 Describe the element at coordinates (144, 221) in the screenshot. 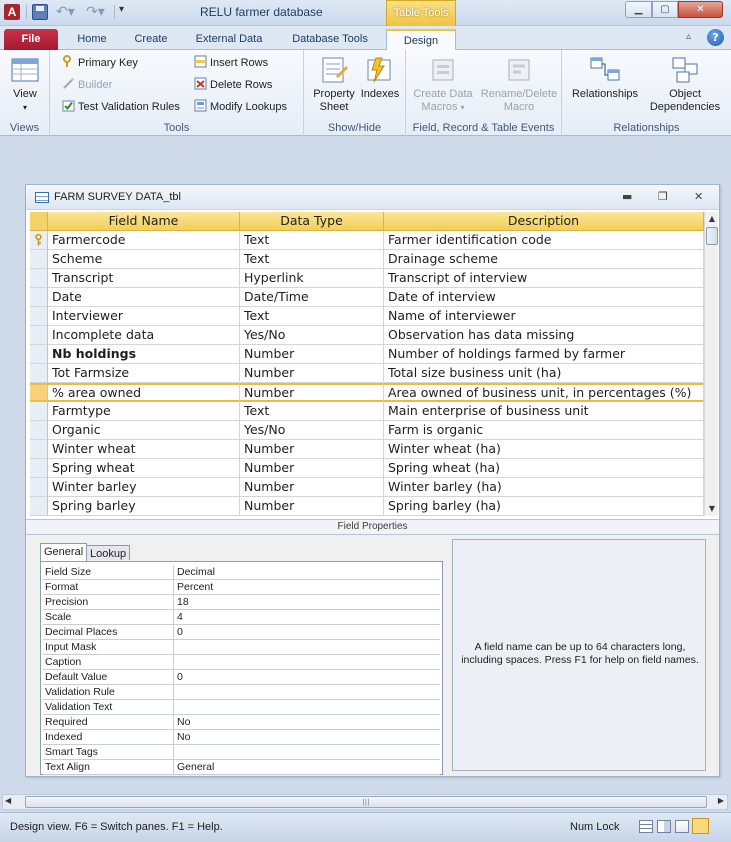

I see `column-header-field-name: Field Name` at that location.